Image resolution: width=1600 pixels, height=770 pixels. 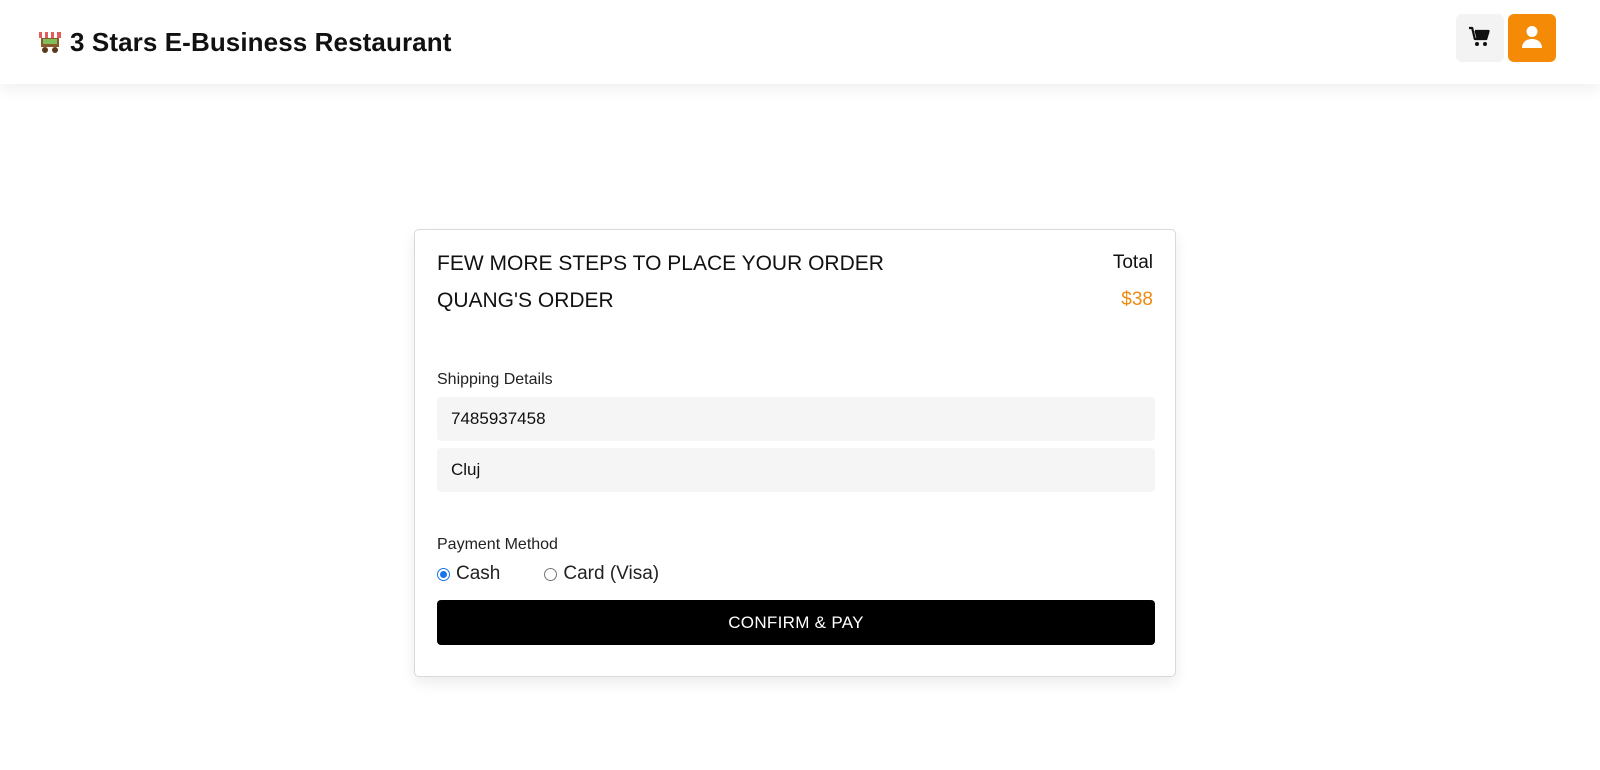 What do you see at coordinates (800, 42) in the screenshot?
I see `top-navbar: 3 Stars E-Business Restaurant` at bounding box center [800, 42].